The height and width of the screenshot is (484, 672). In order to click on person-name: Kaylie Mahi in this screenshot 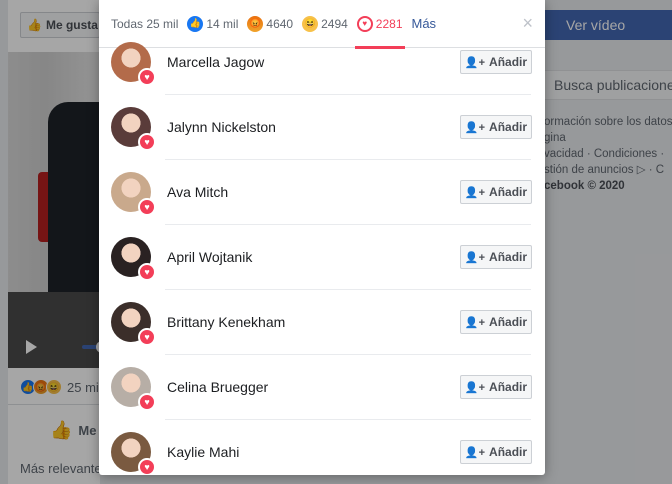, I will do `click(203, 452)`.